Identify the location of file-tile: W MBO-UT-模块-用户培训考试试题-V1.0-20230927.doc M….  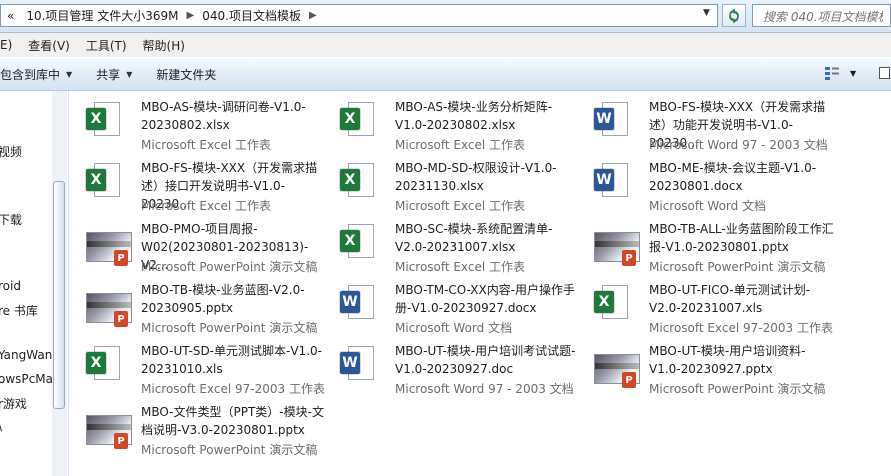
(459, 369).